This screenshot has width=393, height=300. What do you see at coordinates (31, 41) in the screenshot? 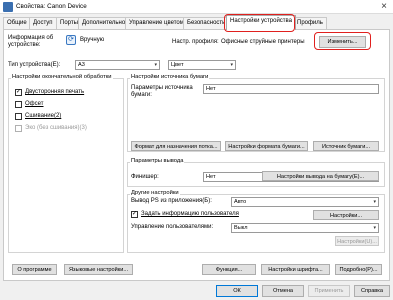
I see `device-info-label: Информация об устройстве:` at bounding box center [31, 41].